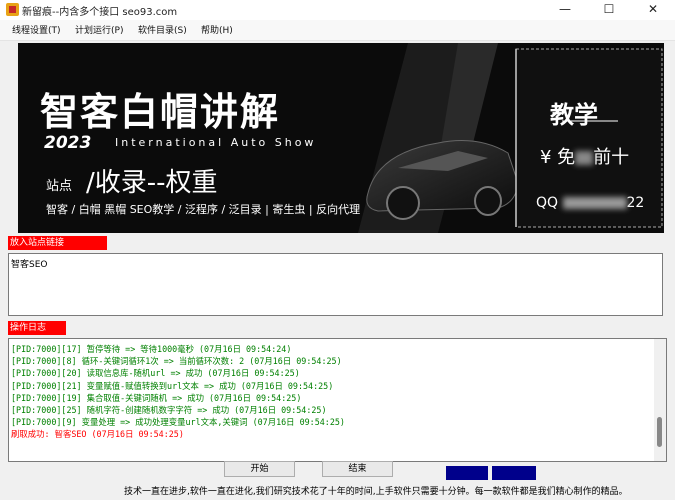  Describe the element at coordinates (68, 143) in the screenshot. I see `banner-year: 2023` at that location.